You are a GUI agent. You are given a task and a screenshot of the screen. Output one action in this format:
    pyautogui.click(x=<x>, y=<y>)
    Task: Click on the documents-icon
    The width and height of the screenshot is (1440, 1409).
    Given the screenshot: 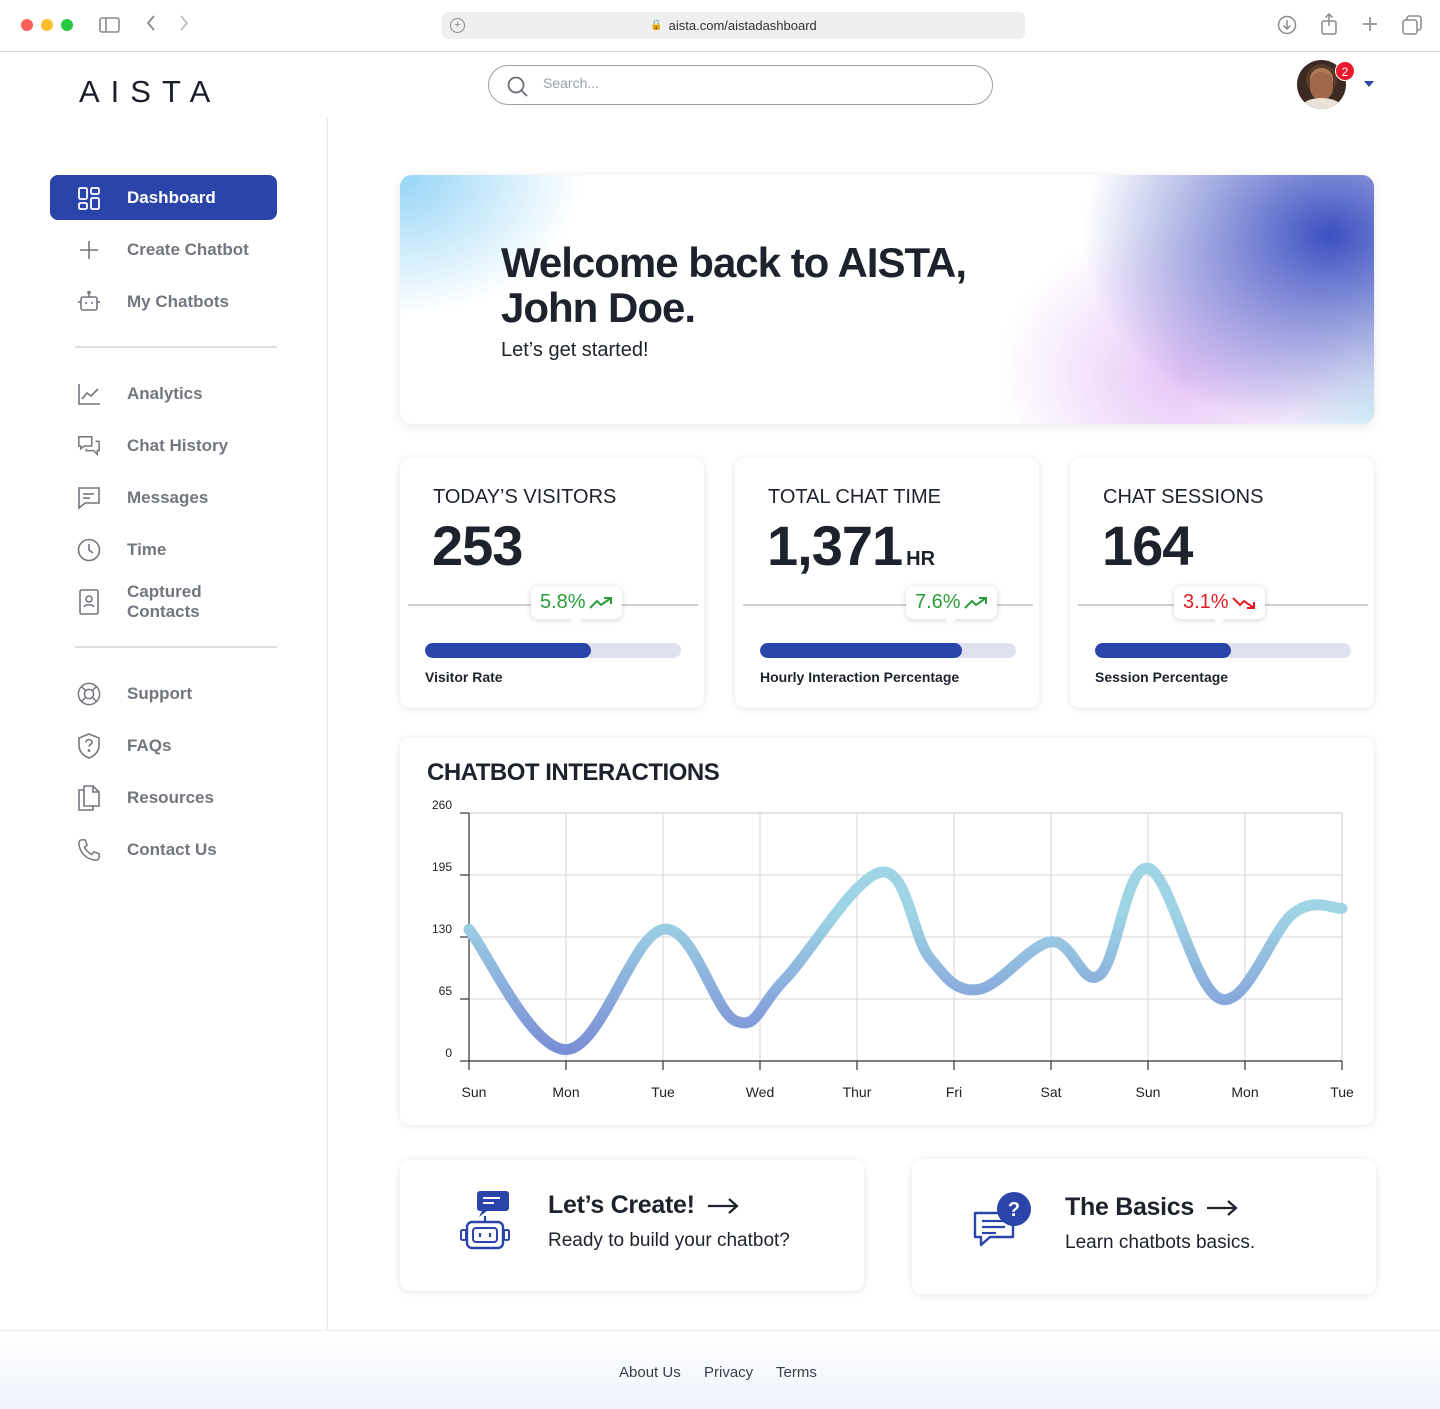 What is the action you would take?
    pyautogui.click(x=89, y=797)
    